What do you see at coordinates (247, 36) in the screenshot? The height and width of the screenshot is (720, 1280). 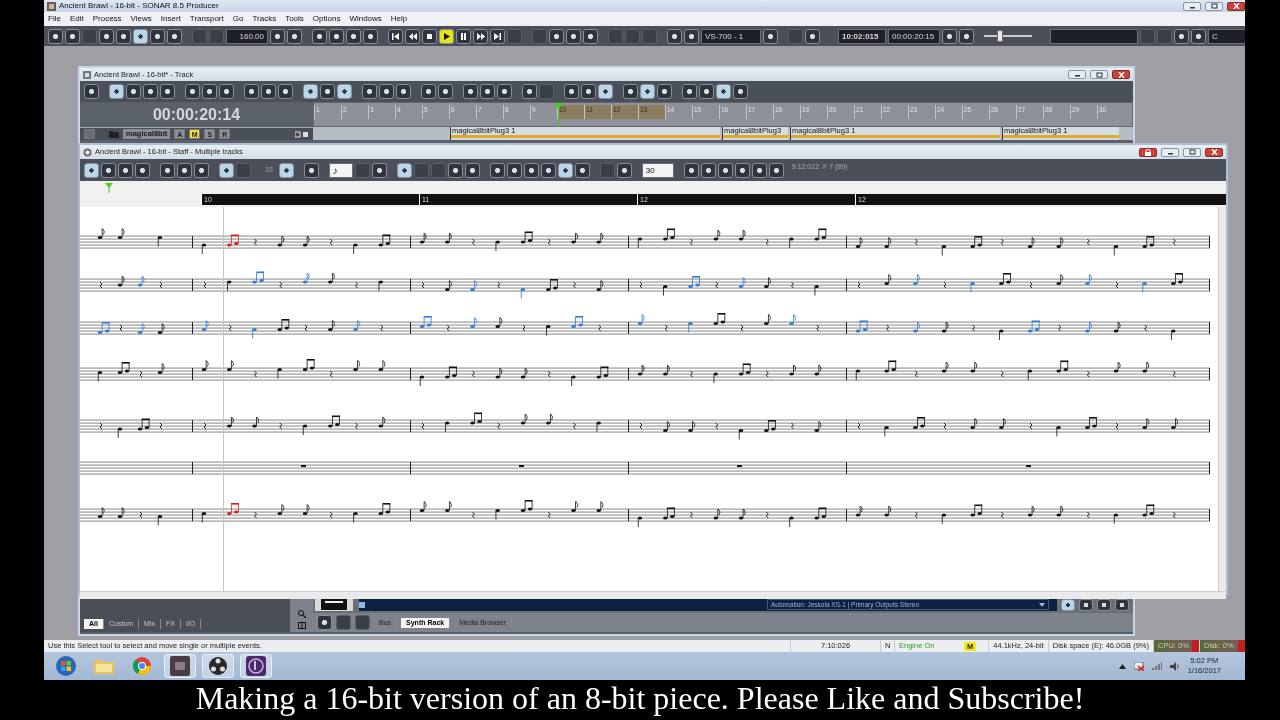 I see `tempo-field: 160.00` at bounding box center [247, 36].